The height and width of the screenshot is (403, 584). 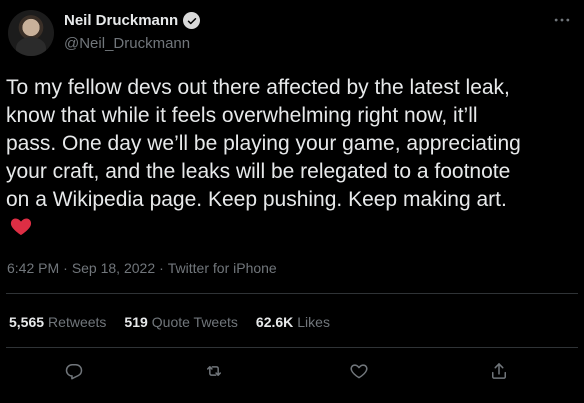 I want to click on retweet-icon, so click(x=214, y=371).